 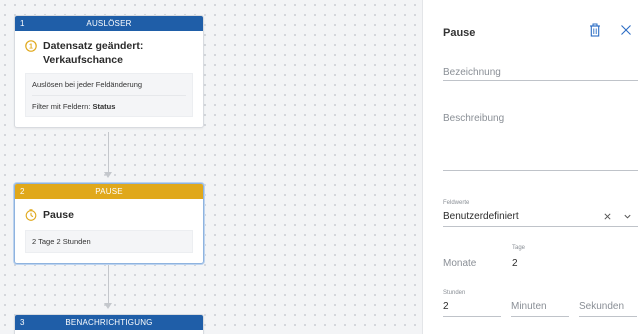 I want to click on filter-label: Filter mit Feldern:, so click(x=62, y=106).